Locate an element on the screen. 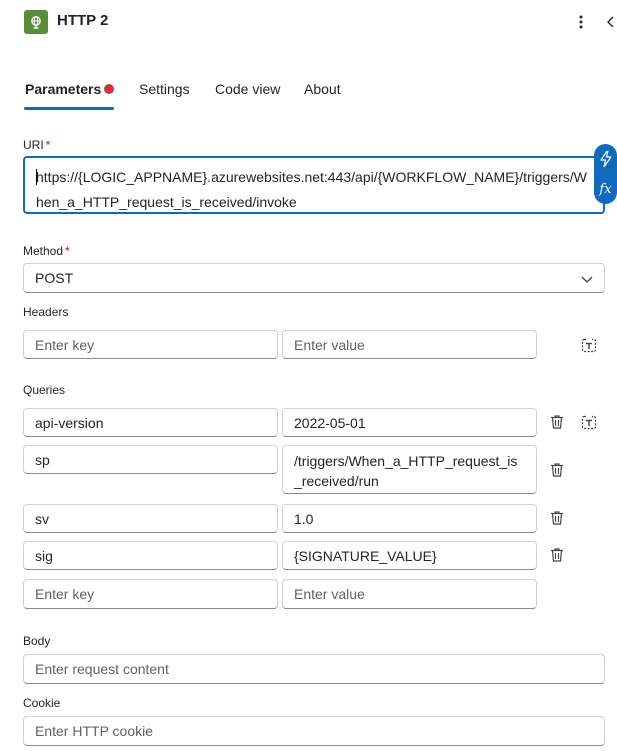 Image resolution: width=617 pixels, height=751 pixels. tab-settings: Settings is located at coordinates (164, 89).